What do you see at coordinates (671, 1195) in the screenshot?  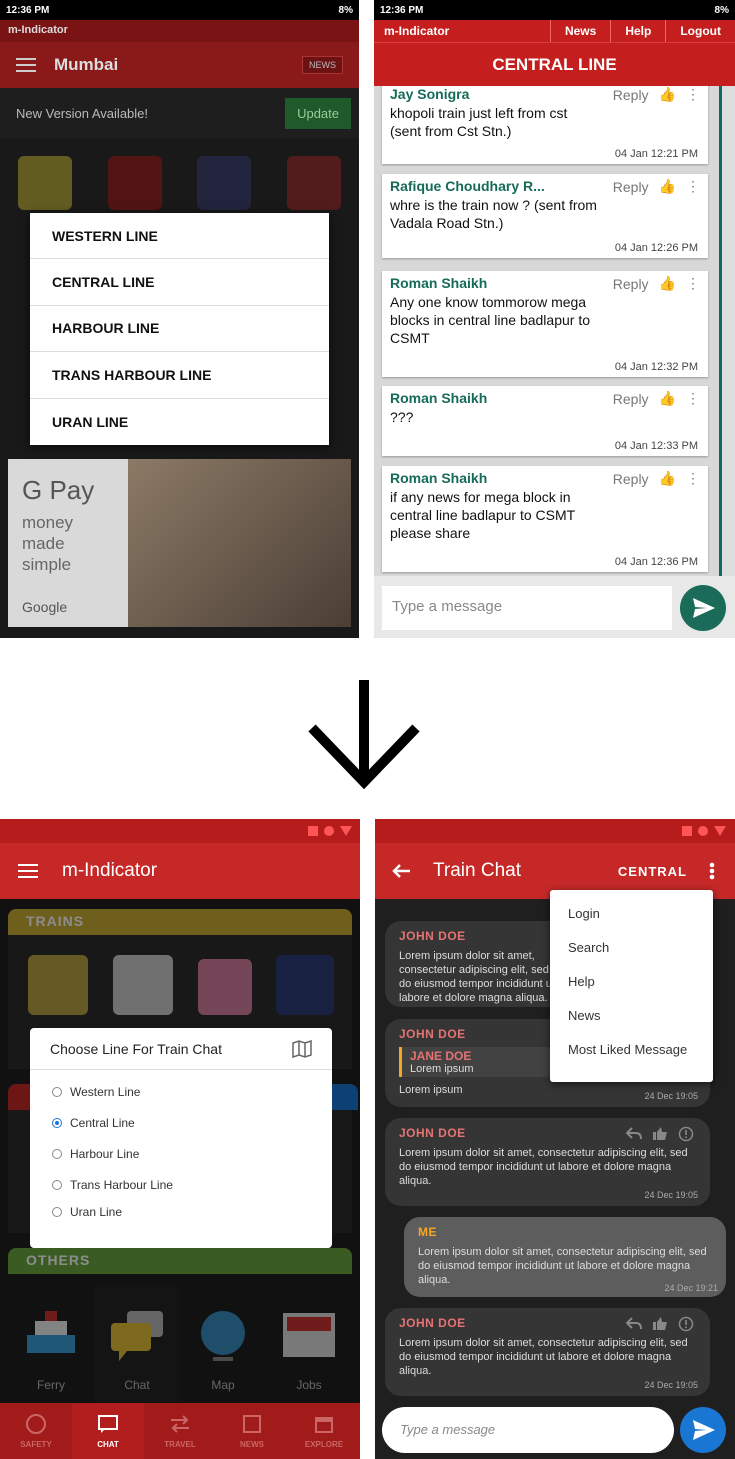 I see `message-time: 24 Dec 19:05` at bounding box center [671, 1195].